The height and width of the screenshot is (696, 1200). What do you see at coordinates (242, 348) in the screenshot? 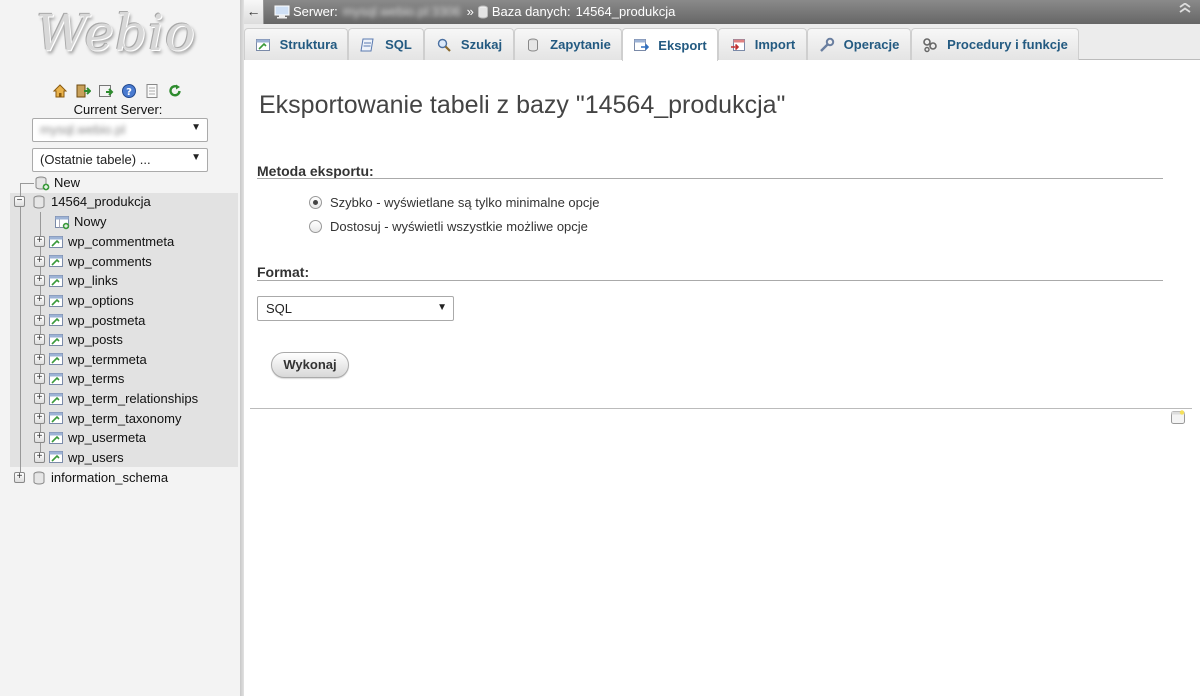
I see `nav-resize-handle` at bounding box center [242, 348].